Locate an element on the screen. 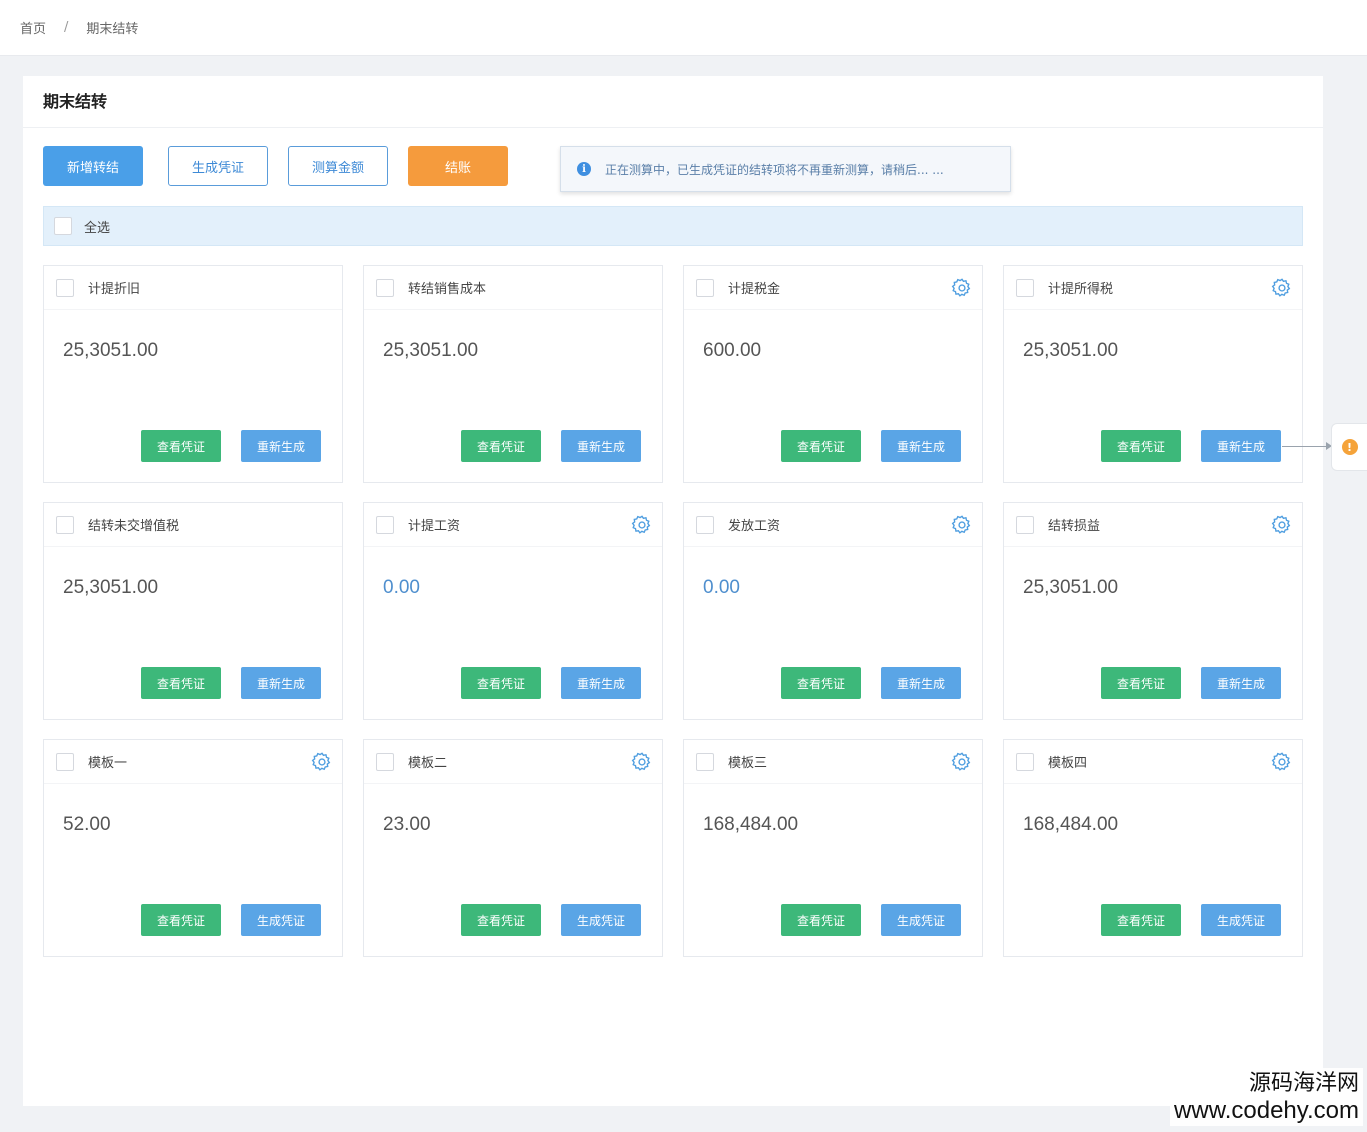 The height and width of the screenshot is (1132, 1367). card-title: 结转损益 is located at coordinates (1074, 526).